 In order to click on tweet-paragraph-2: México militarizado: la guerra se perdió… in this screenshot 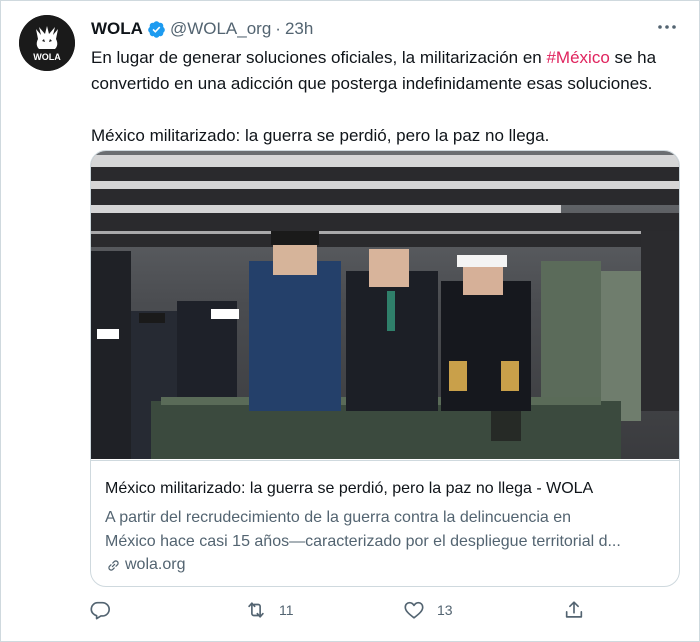, I will do `click(320, 135)`.